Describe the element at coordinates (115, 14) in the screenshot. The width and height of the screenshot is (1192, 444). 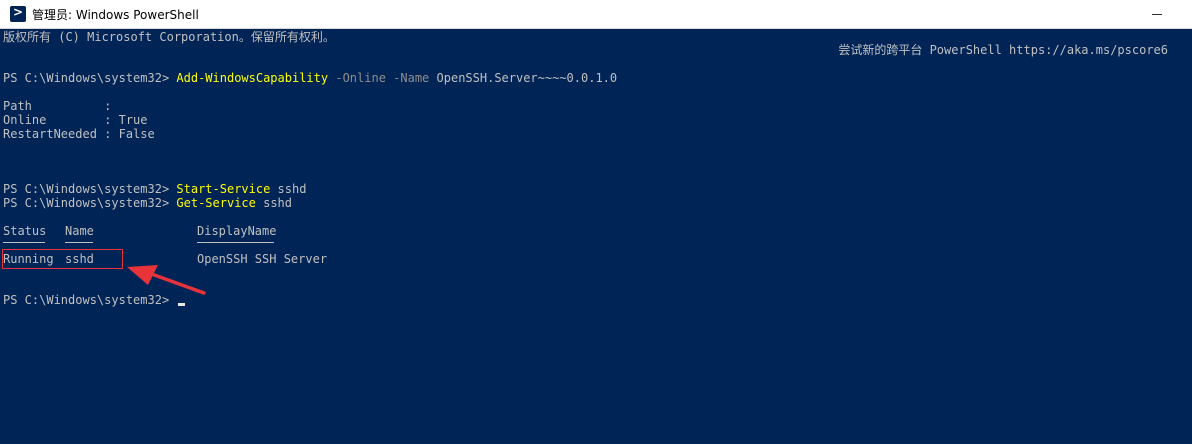
I see `window-title: 管理员: Windows PowerShell` at that location.